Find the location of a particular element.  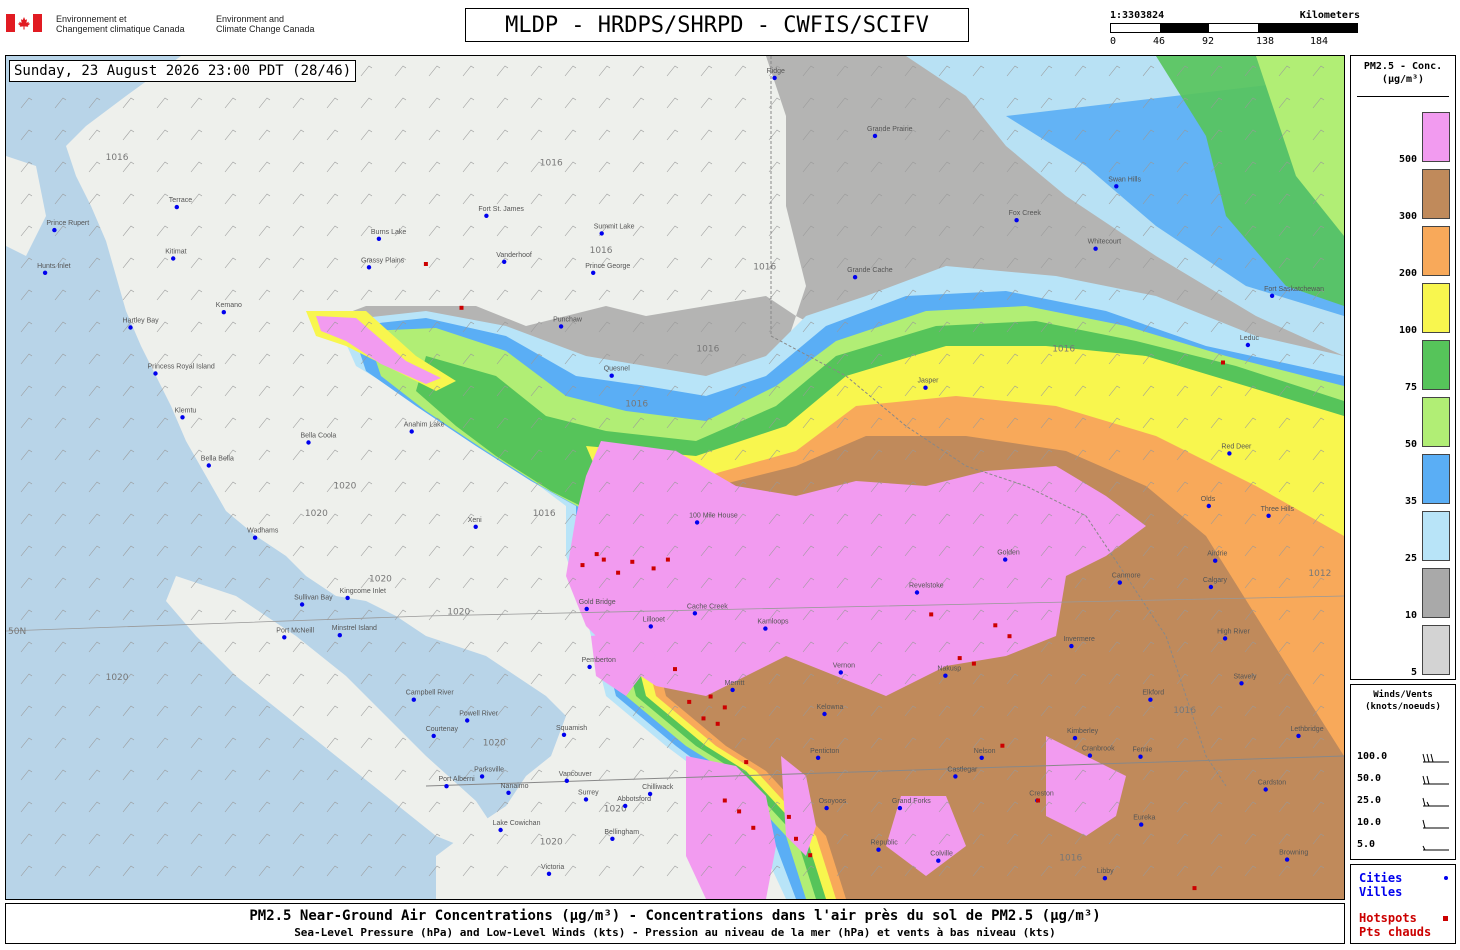

city-label: Cardston is located at coordinates (1272, 783).